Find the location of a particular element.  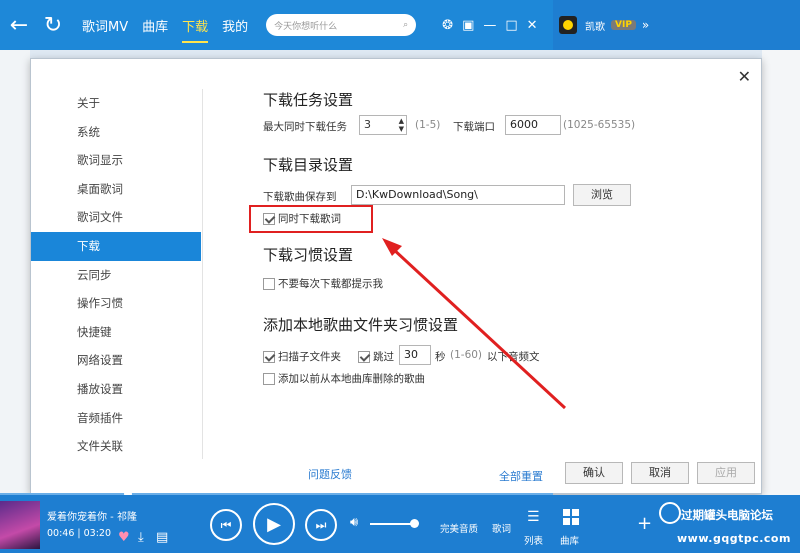

play-button: ▶ is located at coordinates (274, 524).